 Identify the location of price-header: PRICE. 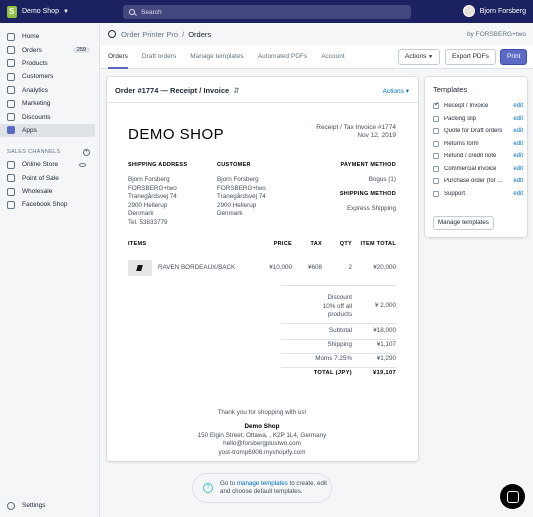
(282, 244).